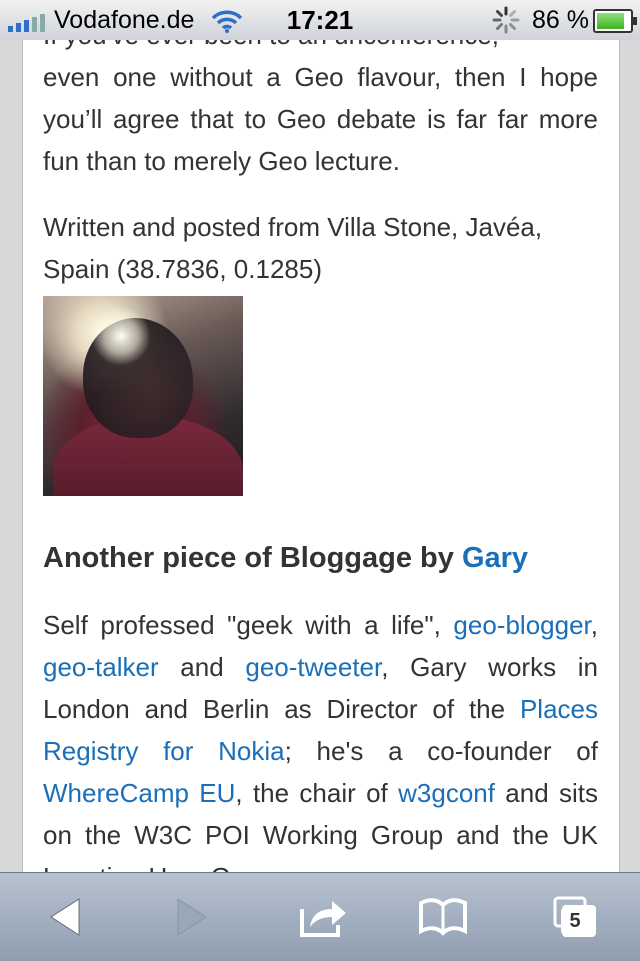 This screenshot has height=961, width=640. What do you see at coordinates (202, 667) in the screenshot?
I see `bio-text: and` at bounding box center [202, 667].